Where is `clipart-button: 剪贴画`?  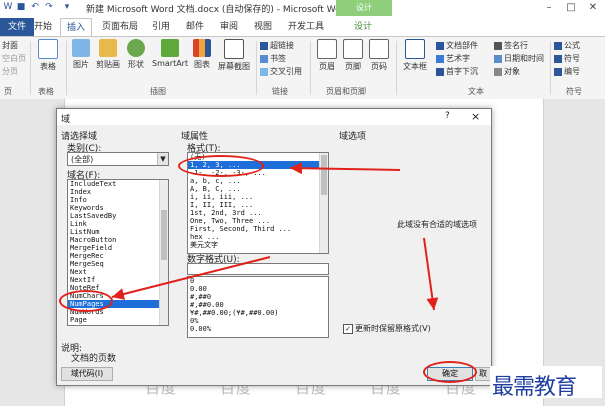 clipart-button: 剪贴画 is located at coordinates (108, 54).